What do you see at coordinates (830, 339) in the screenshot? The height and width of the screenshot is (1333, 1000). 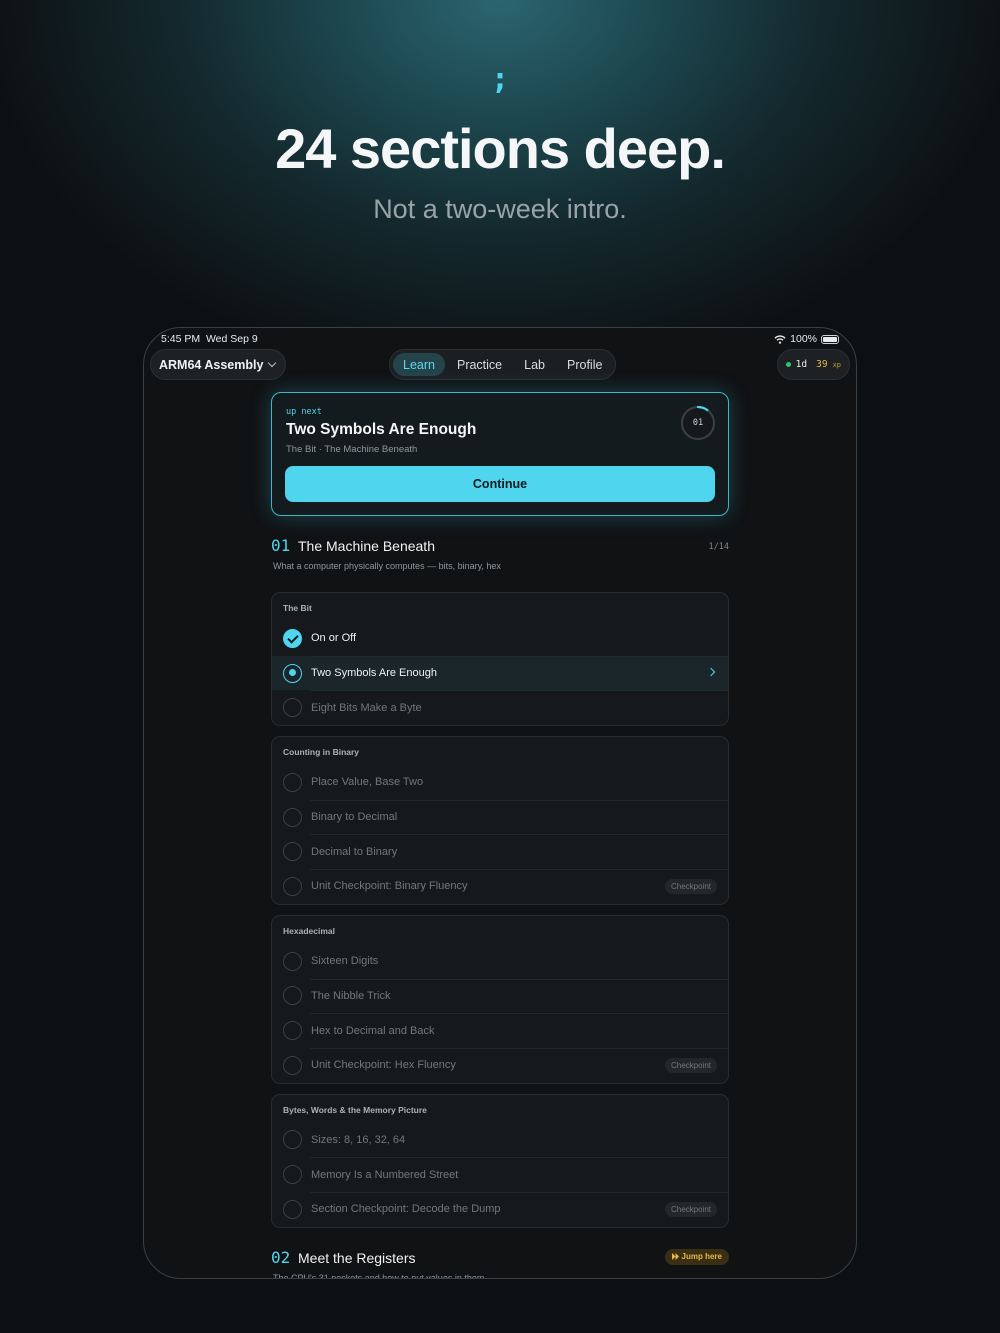 I see `battery-icon` at bounding box center [830, 339].